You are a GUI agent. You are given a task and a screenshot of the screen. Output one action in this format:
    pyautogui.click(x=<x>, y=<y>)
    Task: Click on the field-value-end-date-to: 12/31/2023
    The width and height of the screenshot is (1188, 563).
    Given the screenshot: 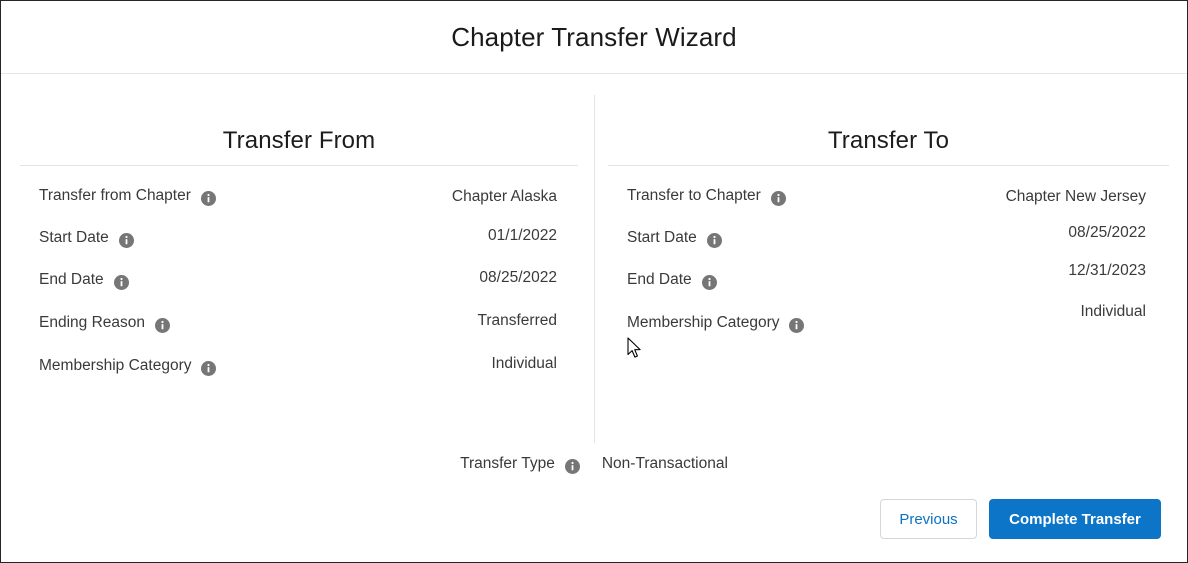 What is the action you would take?
    pyautogui.click(x=1107, y=270)
    